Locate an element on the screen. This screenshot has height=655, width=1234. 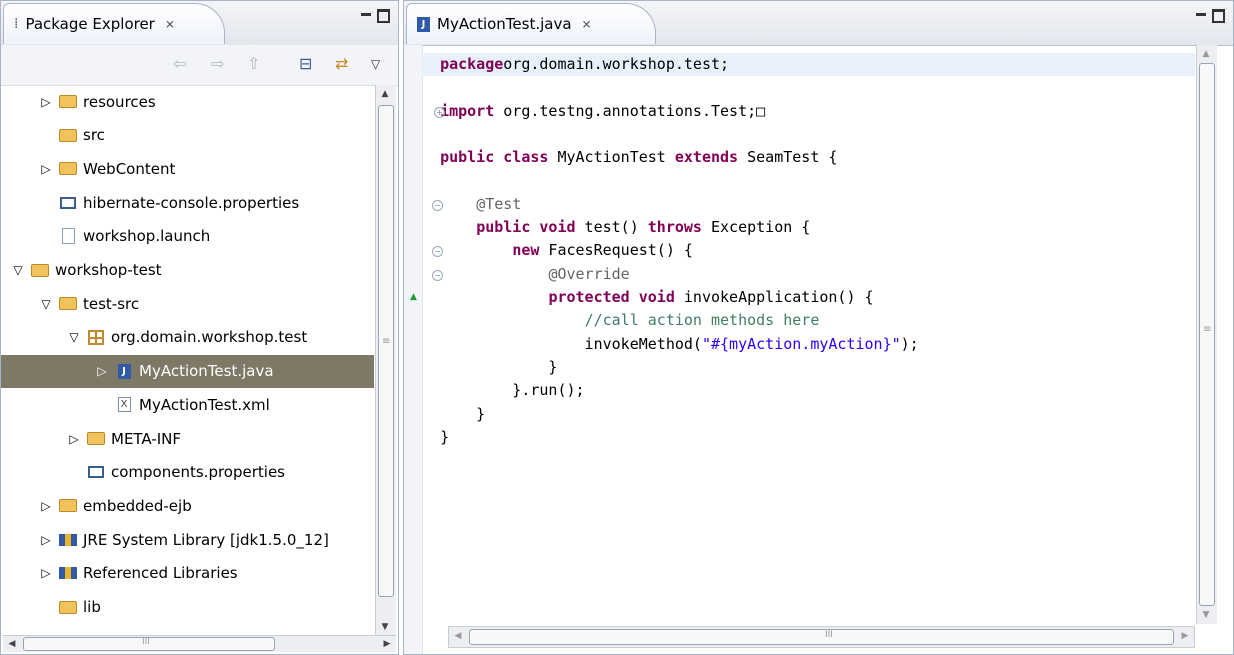
editor-vertical-scrollbar: ▲ ≡ ▼ is located at coordinates (1206, 334).